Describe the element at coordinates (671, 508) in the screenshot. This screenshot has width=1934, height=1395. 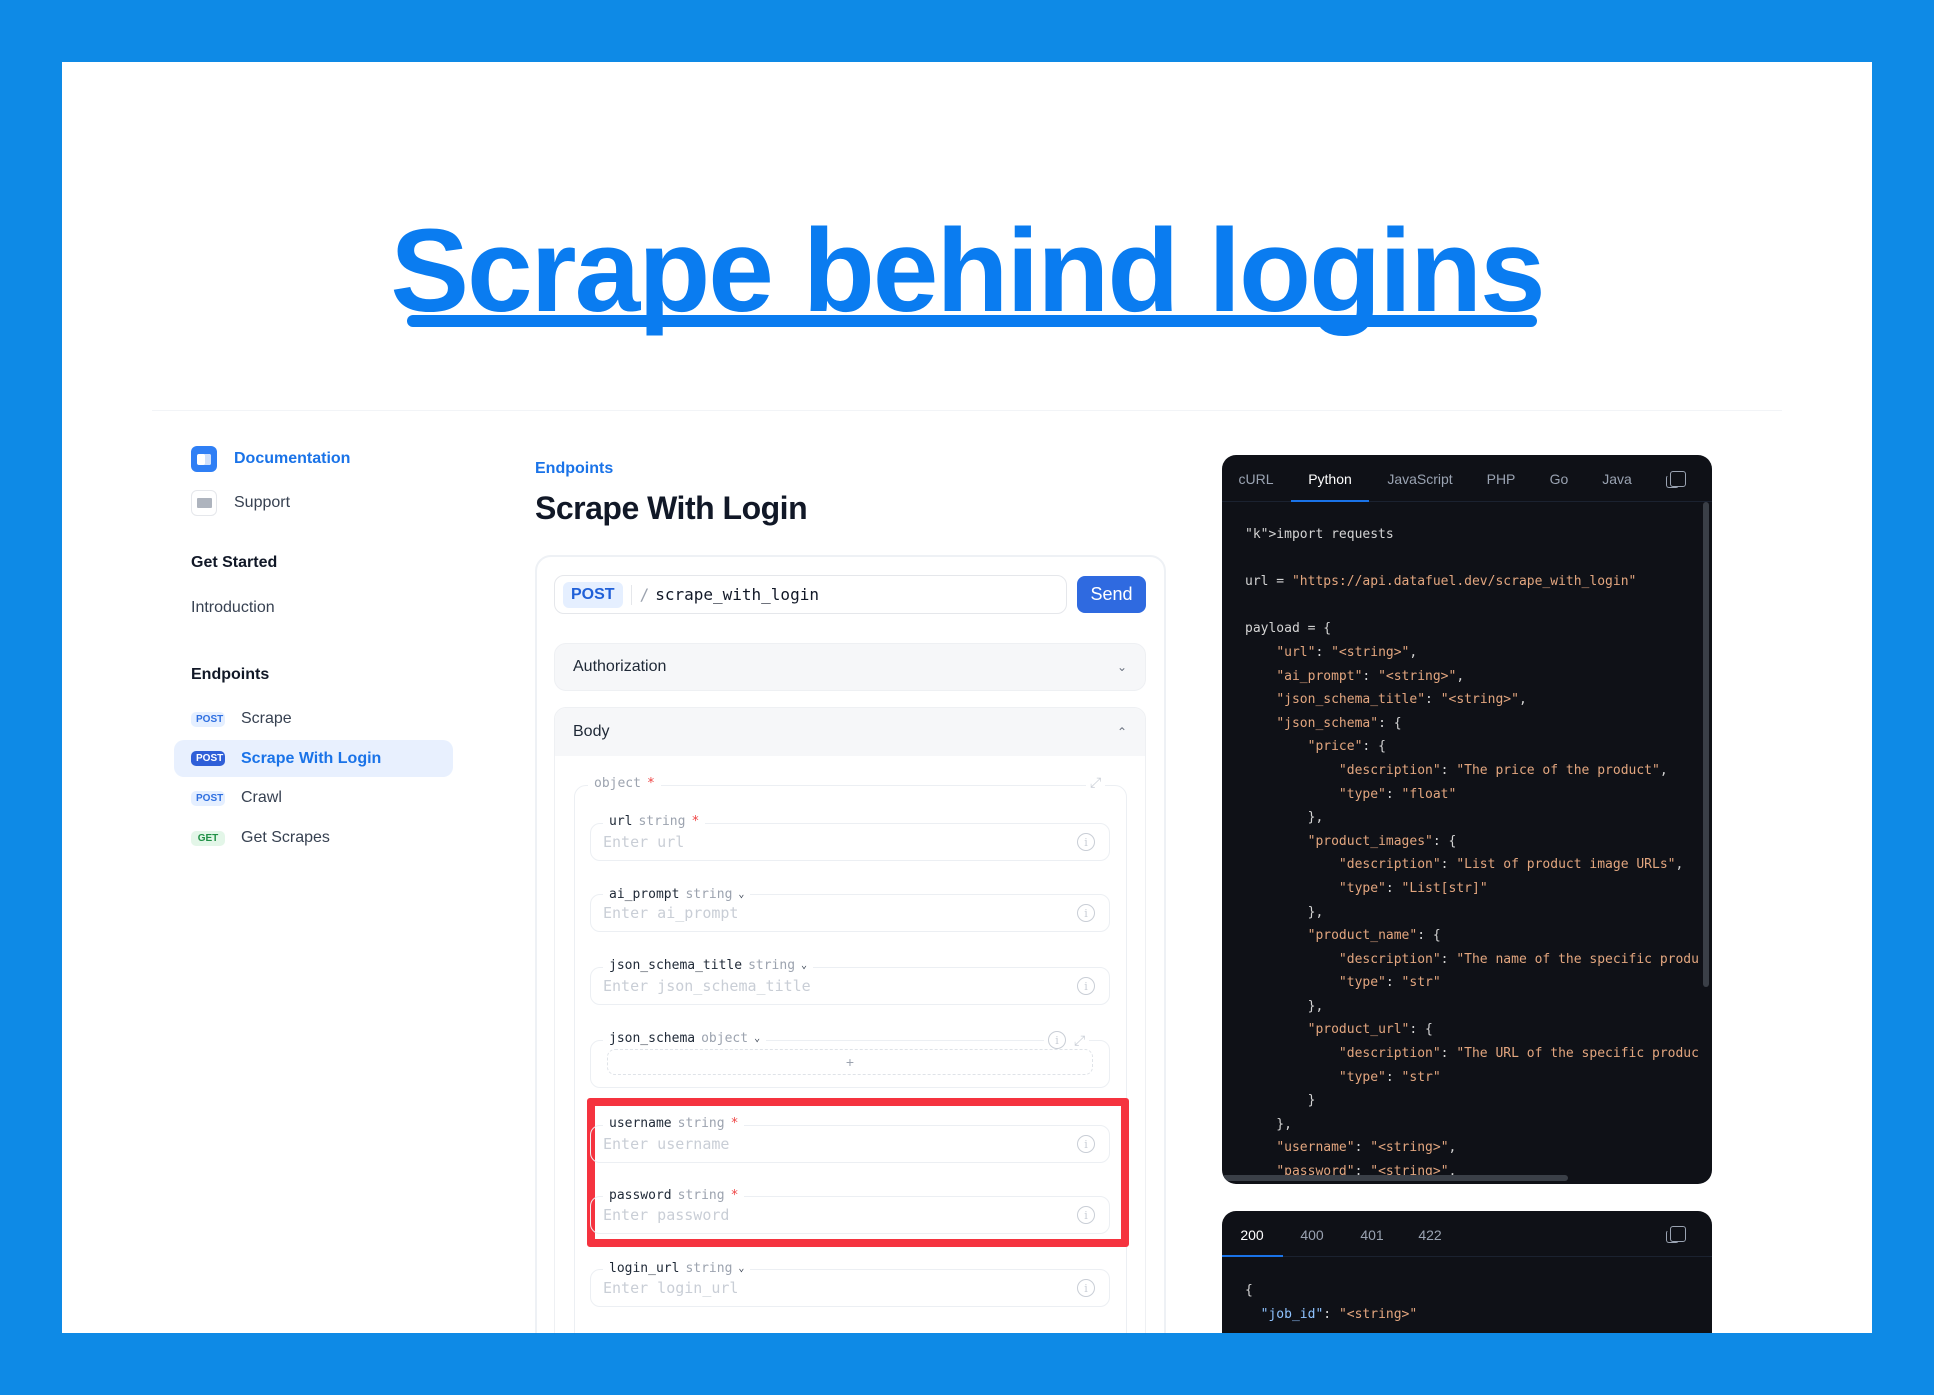
I see `page-title: Scrape With Login` at that location.